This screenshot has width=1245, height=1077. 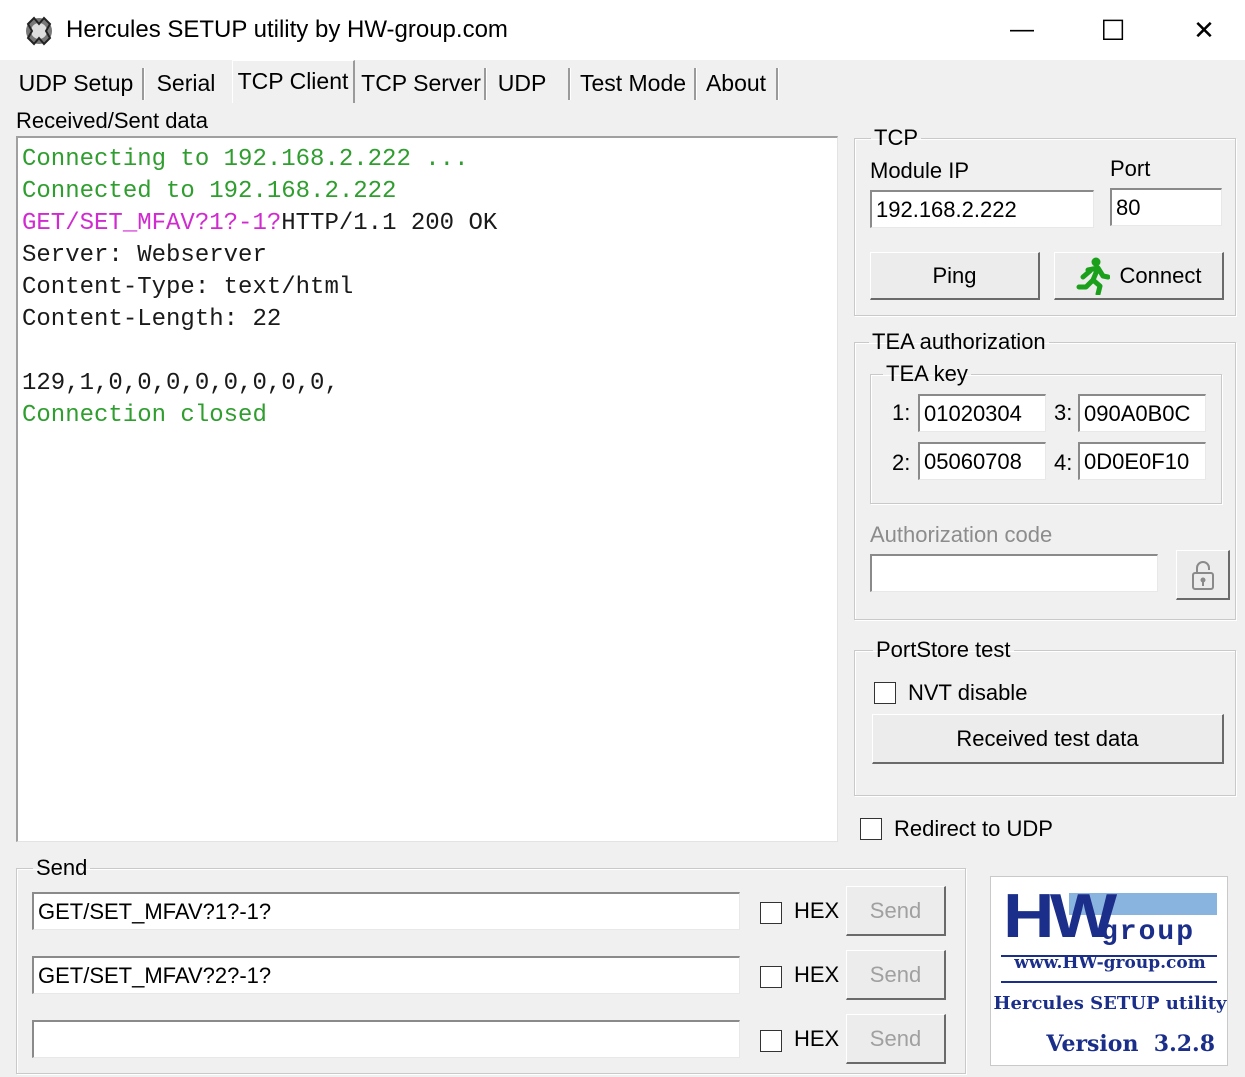 I want to click on tab-test-mode: Test Mode, so click(x=633, y=83).